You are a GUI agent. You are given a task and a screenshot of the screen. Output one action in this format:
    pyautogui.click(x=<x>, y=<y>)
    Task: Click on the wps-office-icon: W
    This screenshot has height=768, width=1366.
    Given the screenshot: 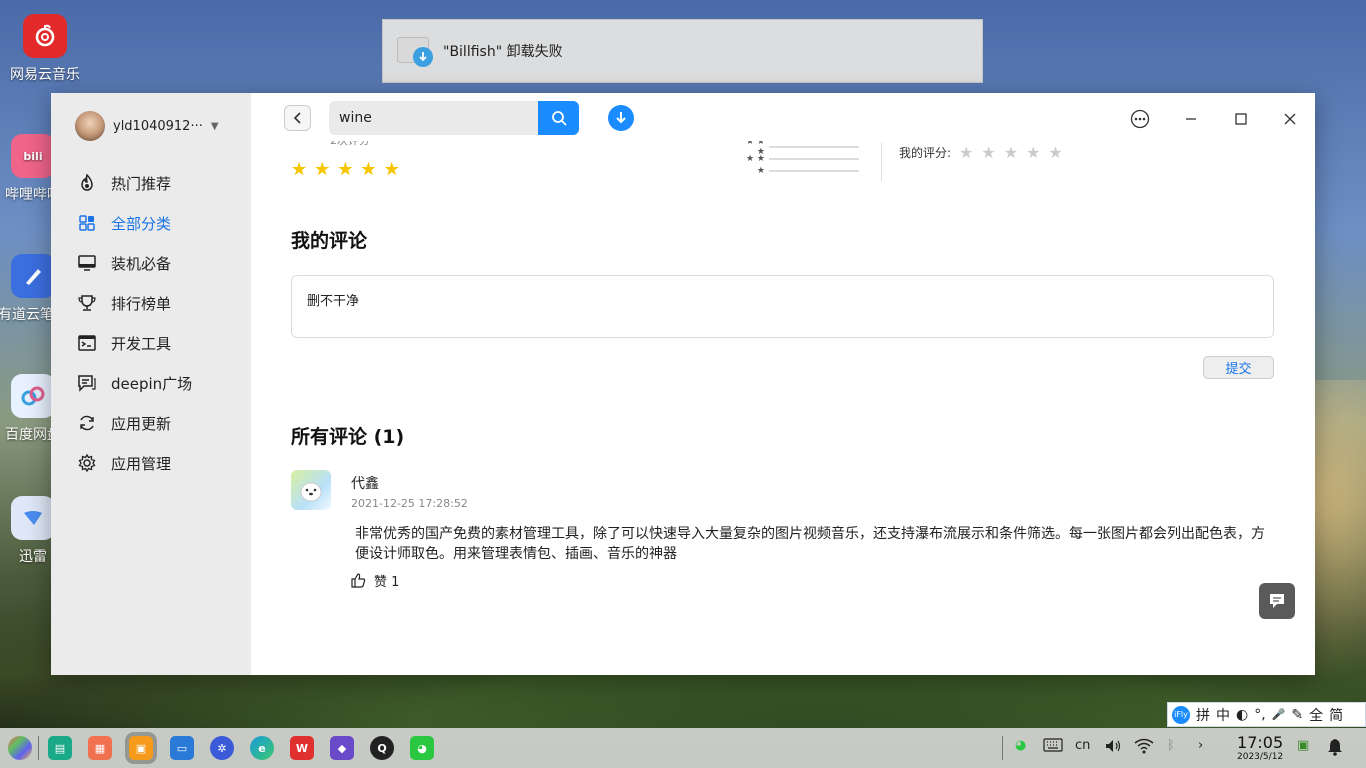 What is the action you would take?
    pyautogui.click(x=302, y=748)
    